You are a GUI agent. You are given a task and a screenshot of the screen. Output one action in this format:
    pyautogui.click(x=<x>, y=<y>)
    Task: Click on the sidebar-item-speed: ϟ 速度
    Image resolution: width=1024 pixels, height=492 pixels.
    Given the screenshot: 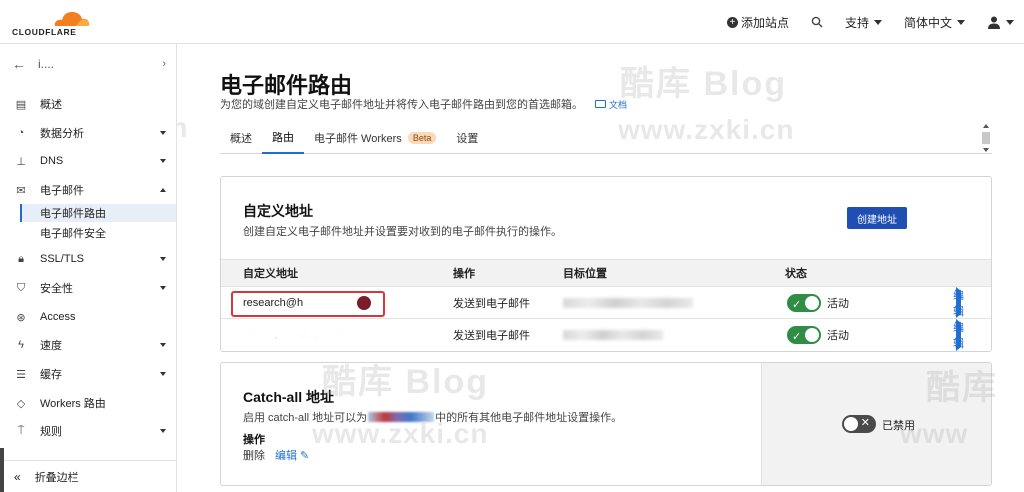 What is the action you would take?
    pyautogui.click(x=88, y=345)
    